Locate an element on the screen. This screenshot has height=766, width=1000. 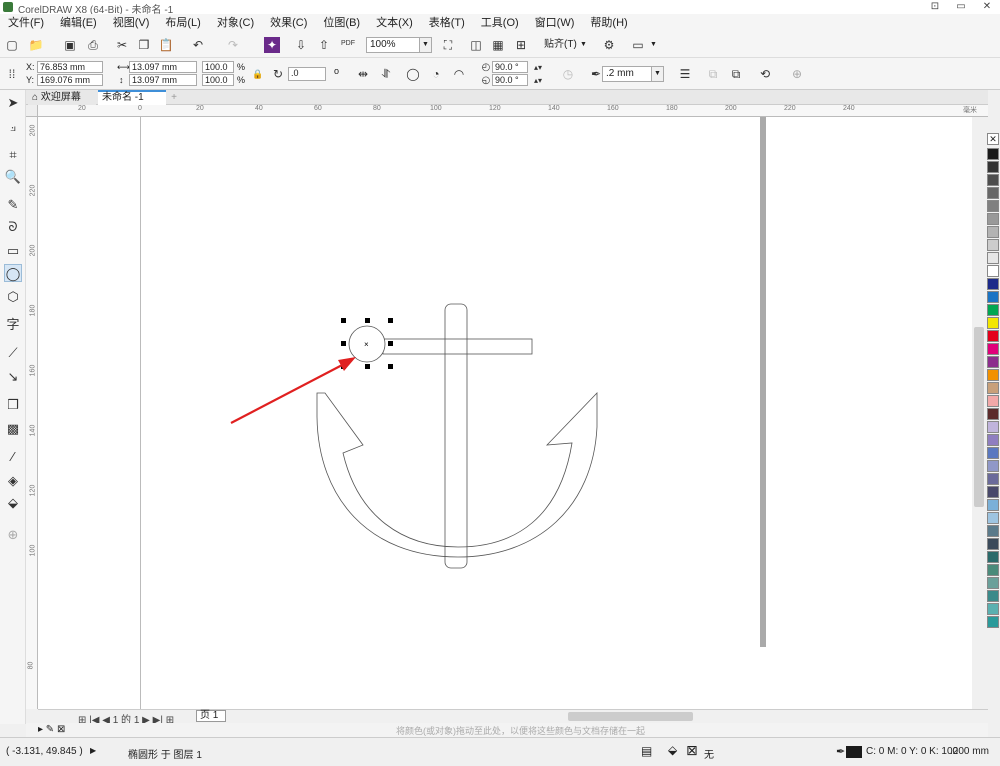
print-icon: ⎙ is located at coordinates (93, 45).